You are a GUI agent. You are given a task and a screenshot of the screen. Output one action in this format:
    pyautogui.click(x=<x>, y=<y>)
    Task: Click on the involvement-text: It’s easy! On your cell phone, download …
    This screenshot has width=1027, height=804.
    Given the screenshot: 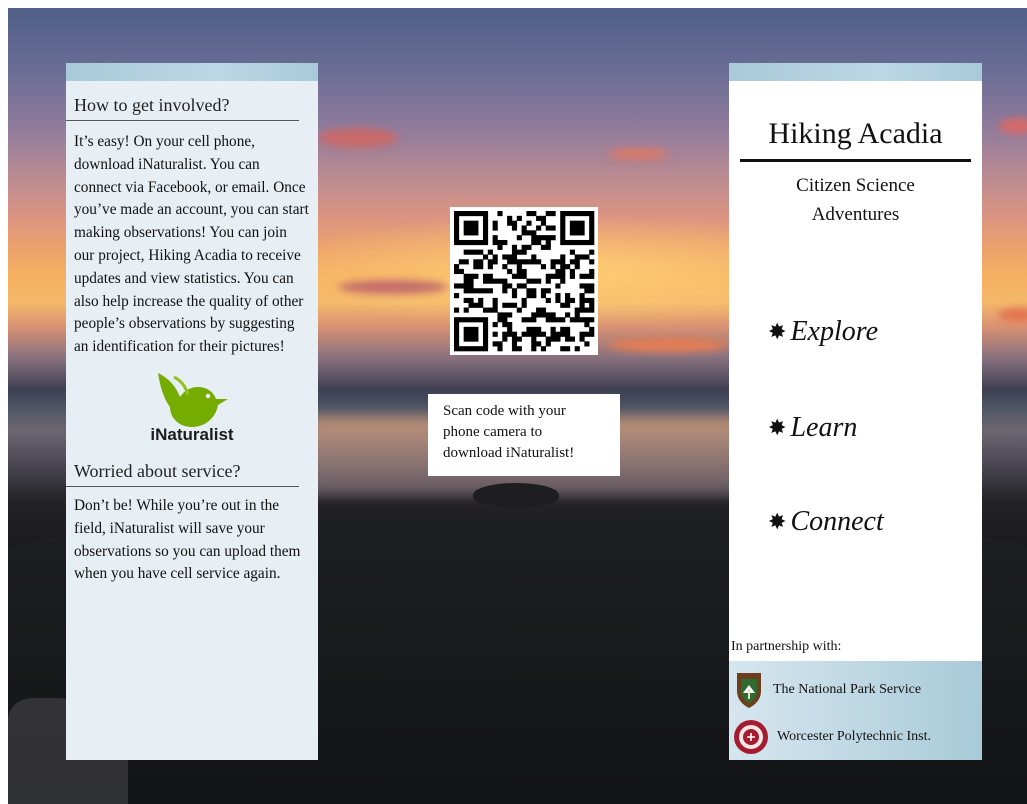 What is the action you would take?
    pyautogui.click(x=191, y=244)
    